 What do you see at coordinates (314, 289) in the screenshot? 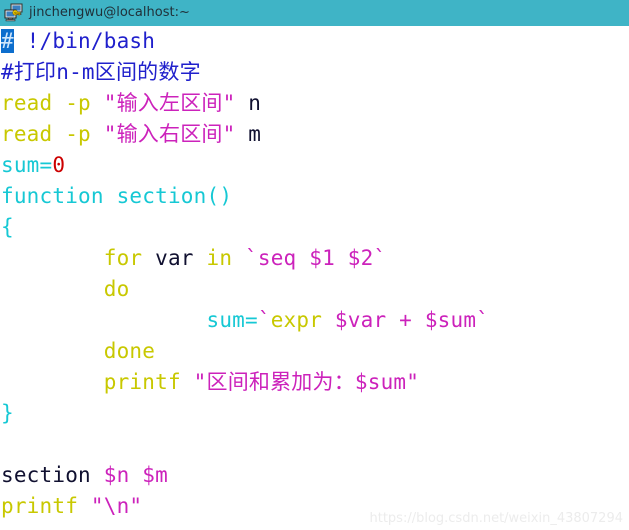
I see `code-line: do` at bounding box center [314, 289].